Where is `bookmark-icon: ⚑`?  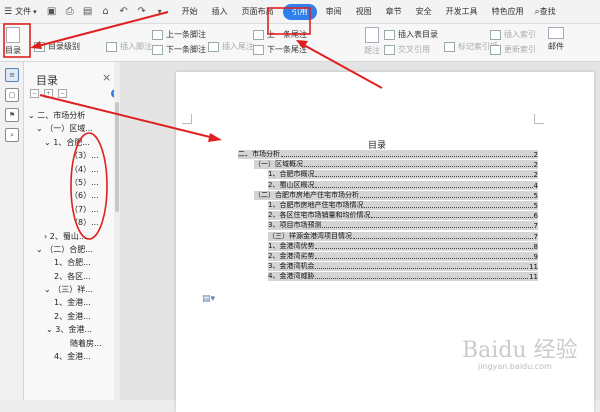
bookmark-icon: ⚑ is located at coordinates (12, 115).